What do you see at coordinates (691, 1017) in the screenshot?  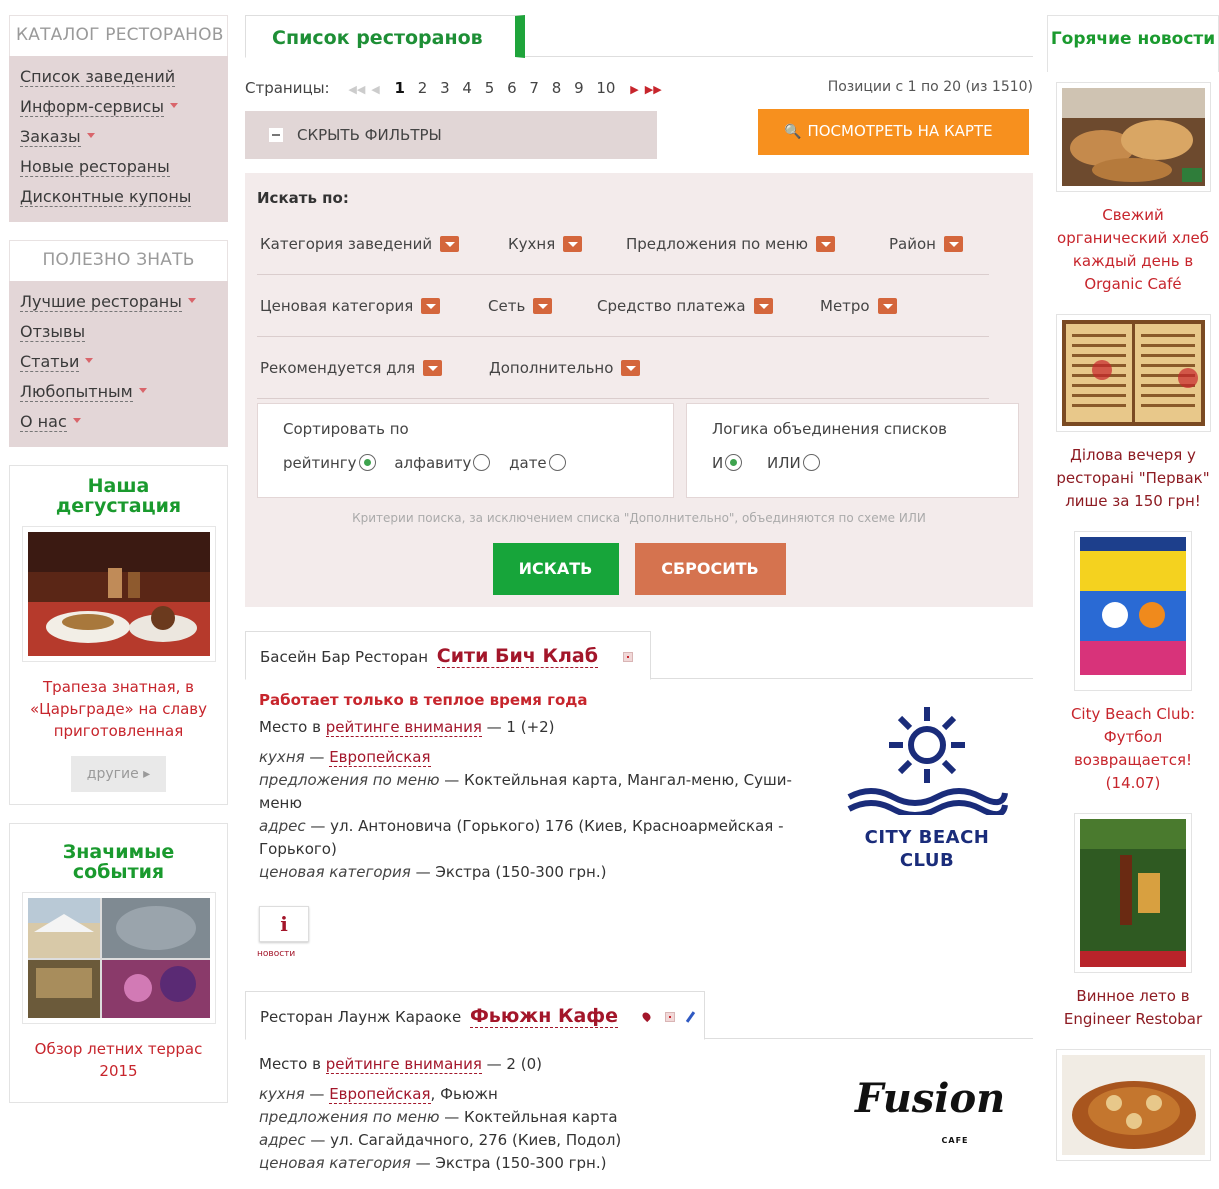 I see `edit-icon` at bounding box center [691, 1017].